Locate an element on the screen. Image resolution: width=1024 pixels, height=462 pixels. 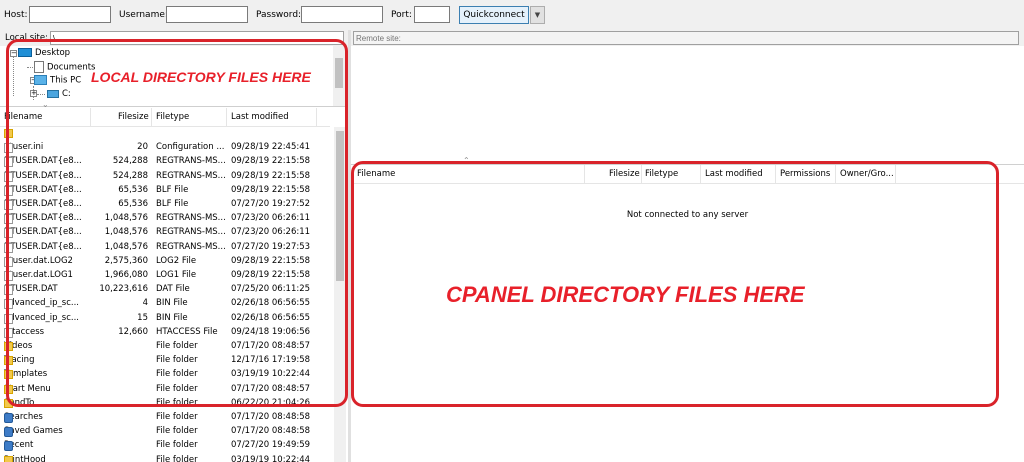
remote-site-input is located at coordinates (686, 38).